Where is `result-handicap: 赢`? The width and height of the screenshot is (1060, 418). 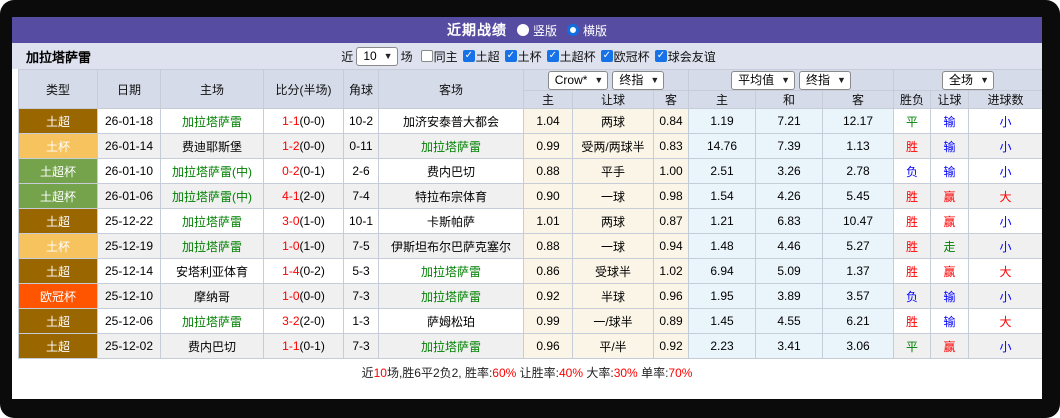
result-handicap: 赢 is located at coordinates (950, 346).